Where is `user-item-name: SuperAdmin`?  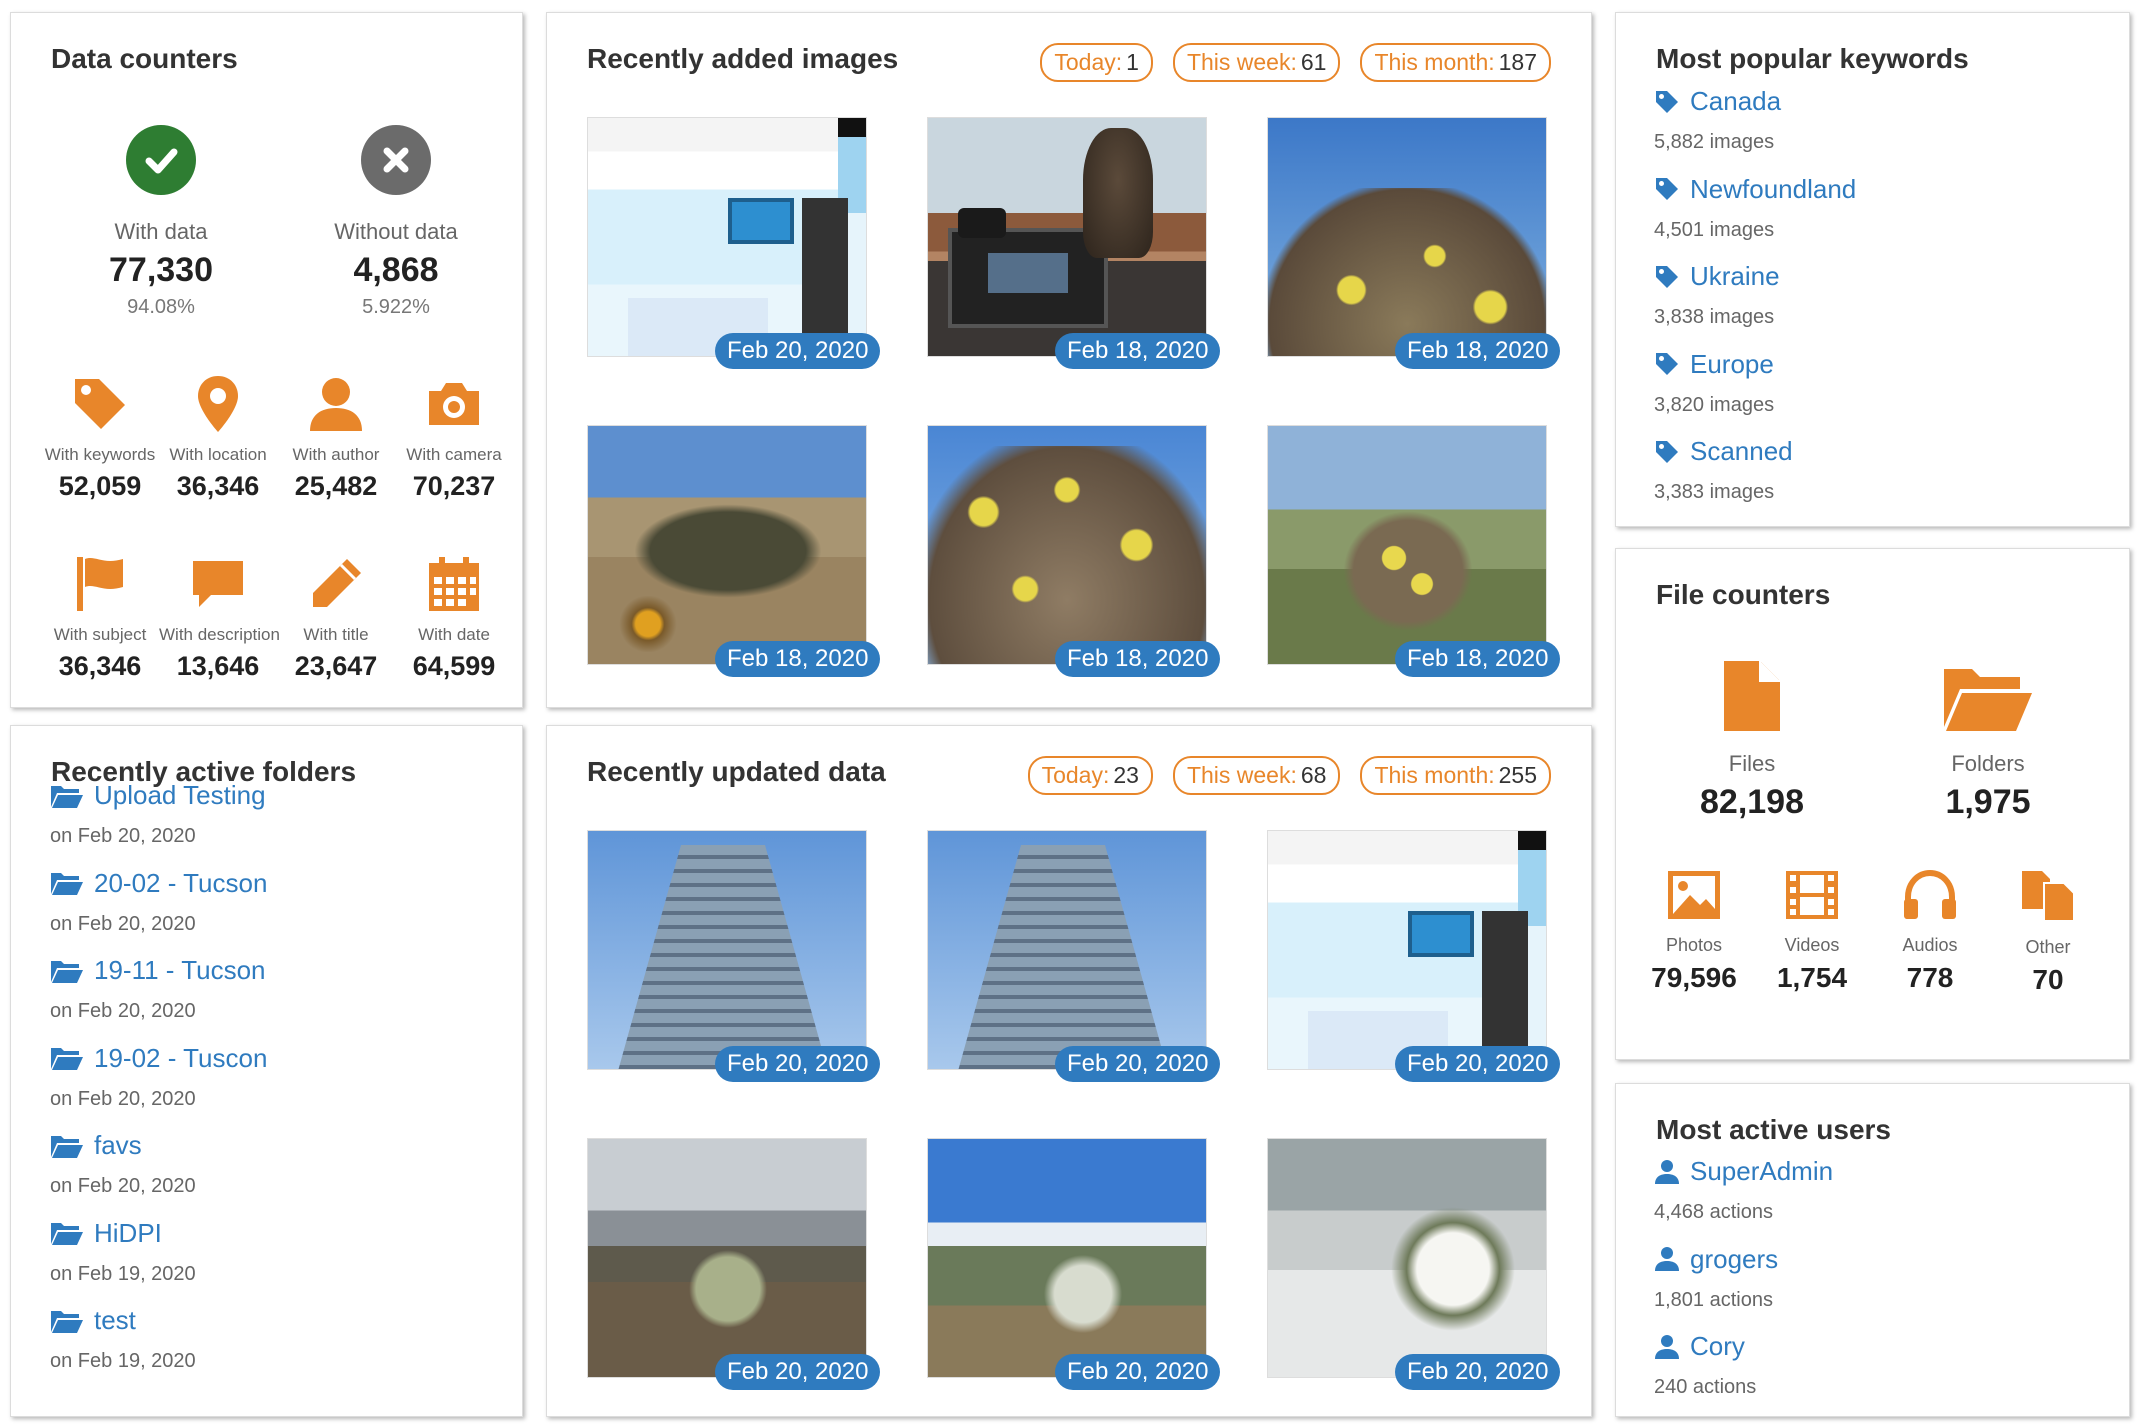
user-item-name: SuperAdmin is located at coordinates (1761, 1171).